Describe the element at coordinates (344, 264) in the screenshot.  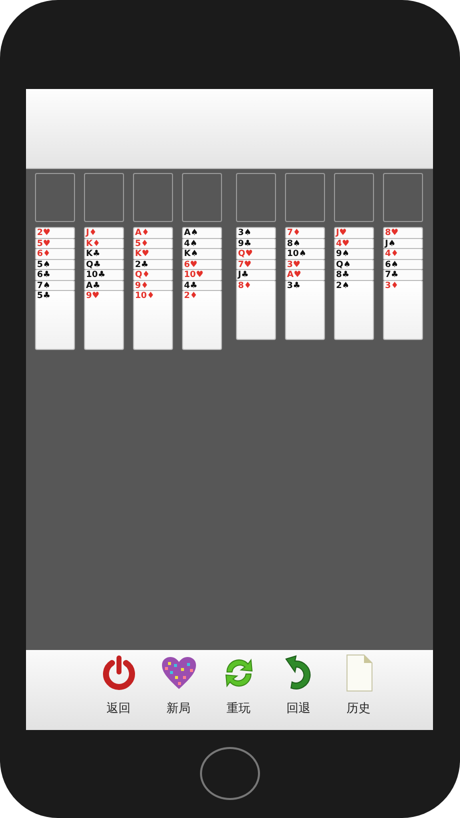
I see `card-index: Q♠` at that location.